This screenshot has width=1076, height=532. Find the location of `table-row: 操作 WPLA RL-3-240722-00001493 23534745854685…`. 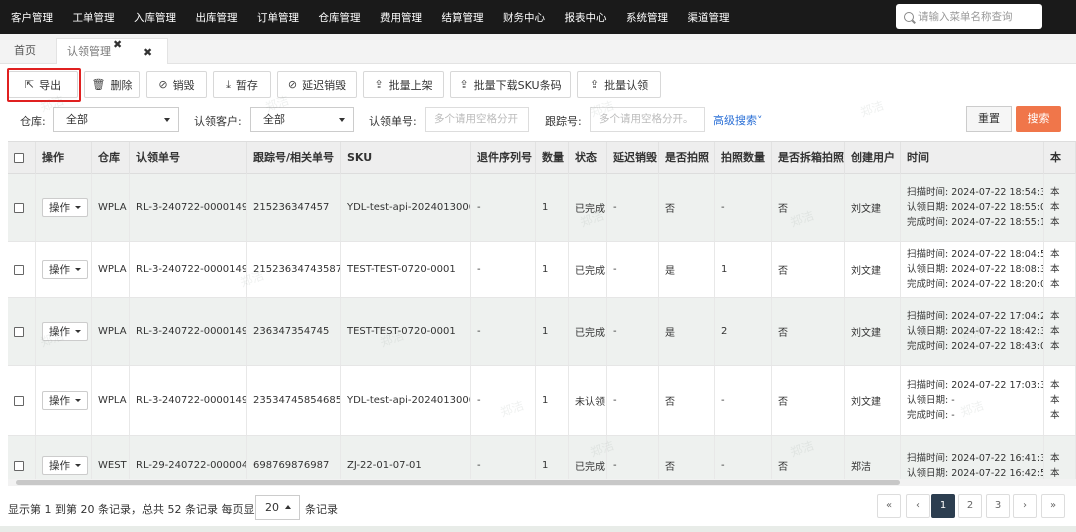

table-row: 操作 WPLA RL-3-240722-00001493 23534745854685… is located at coordinates (542, 401).